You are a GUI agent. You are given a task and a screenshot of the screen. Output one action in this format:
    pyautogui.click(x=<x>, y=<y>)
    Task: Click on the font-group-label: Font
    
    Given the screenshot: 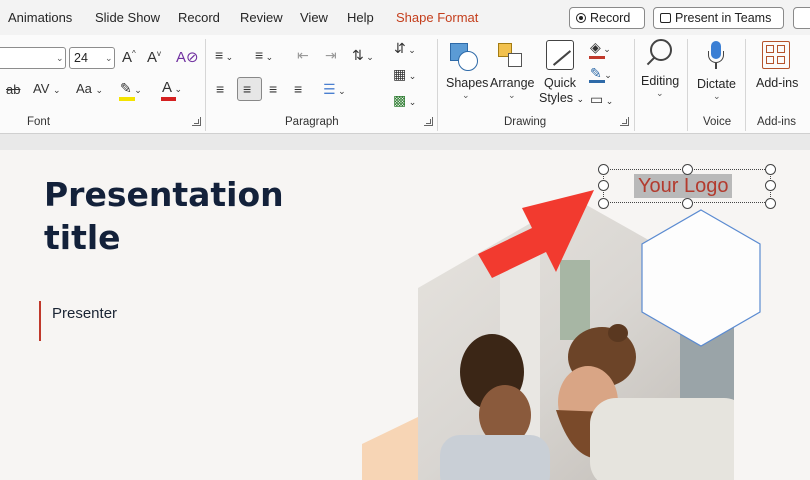 What is the action you would take?
    pyautogui.click(x=39, y=122)
    